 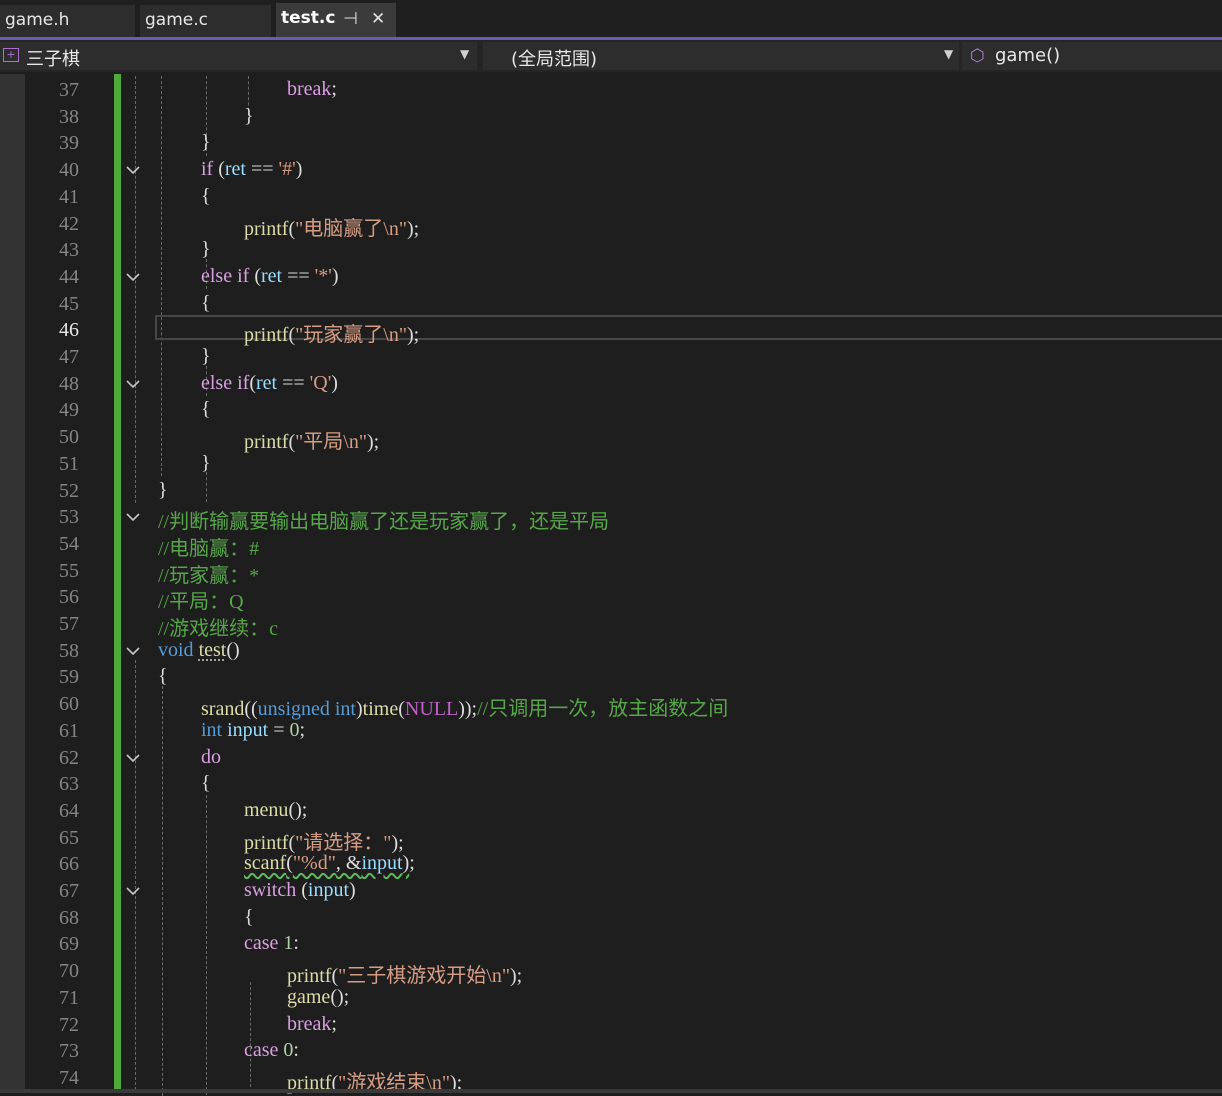 What do you see at coordinates (611, 783) in the screenshot?
I see `code-line: 63 {` at bounding box center [611, 783].